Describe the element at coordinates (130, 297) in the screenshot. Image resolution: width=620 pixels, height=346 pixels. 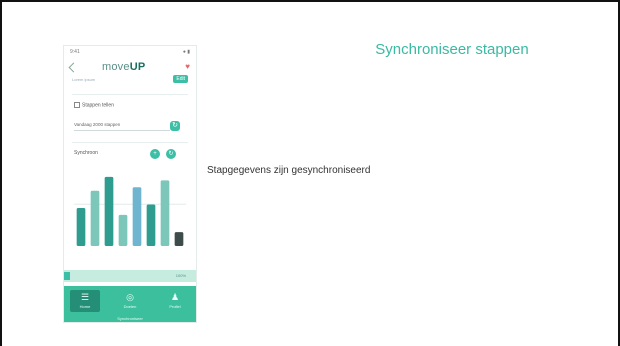
I see `target-icon: ◎` at that location.